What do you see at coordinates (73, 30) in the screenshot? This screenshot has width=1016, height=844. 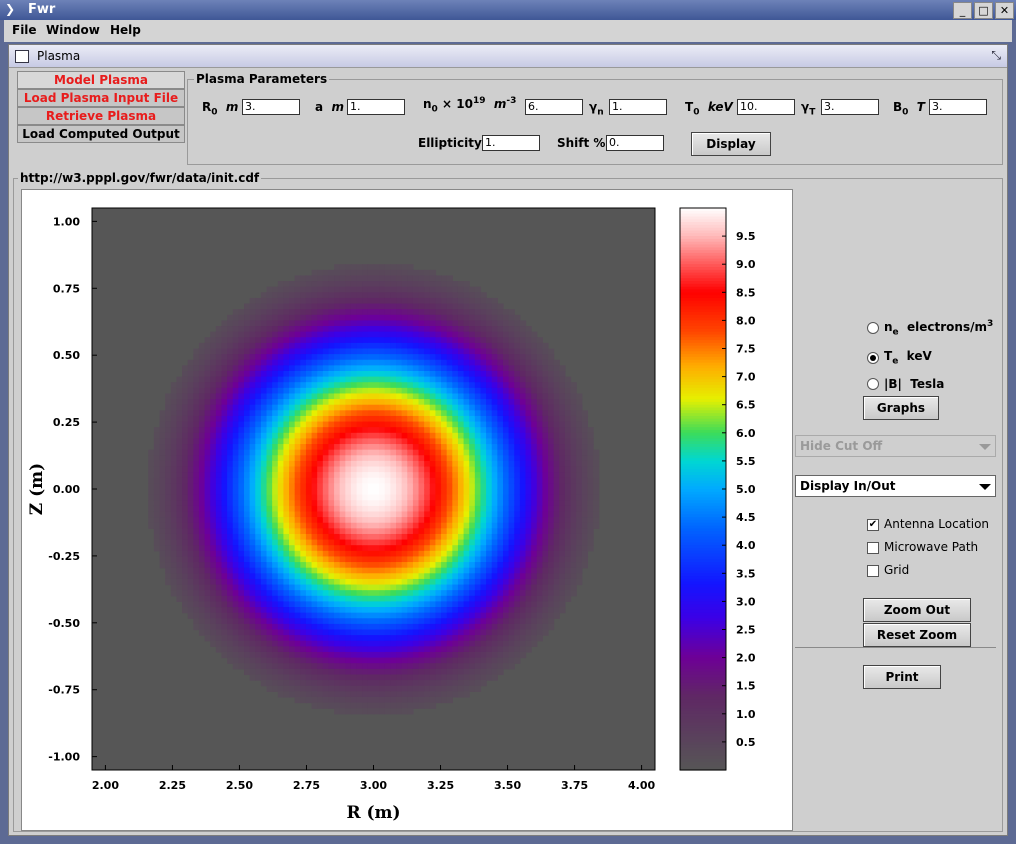 I see `menu-window: Window` at bounding box center [73, 30].